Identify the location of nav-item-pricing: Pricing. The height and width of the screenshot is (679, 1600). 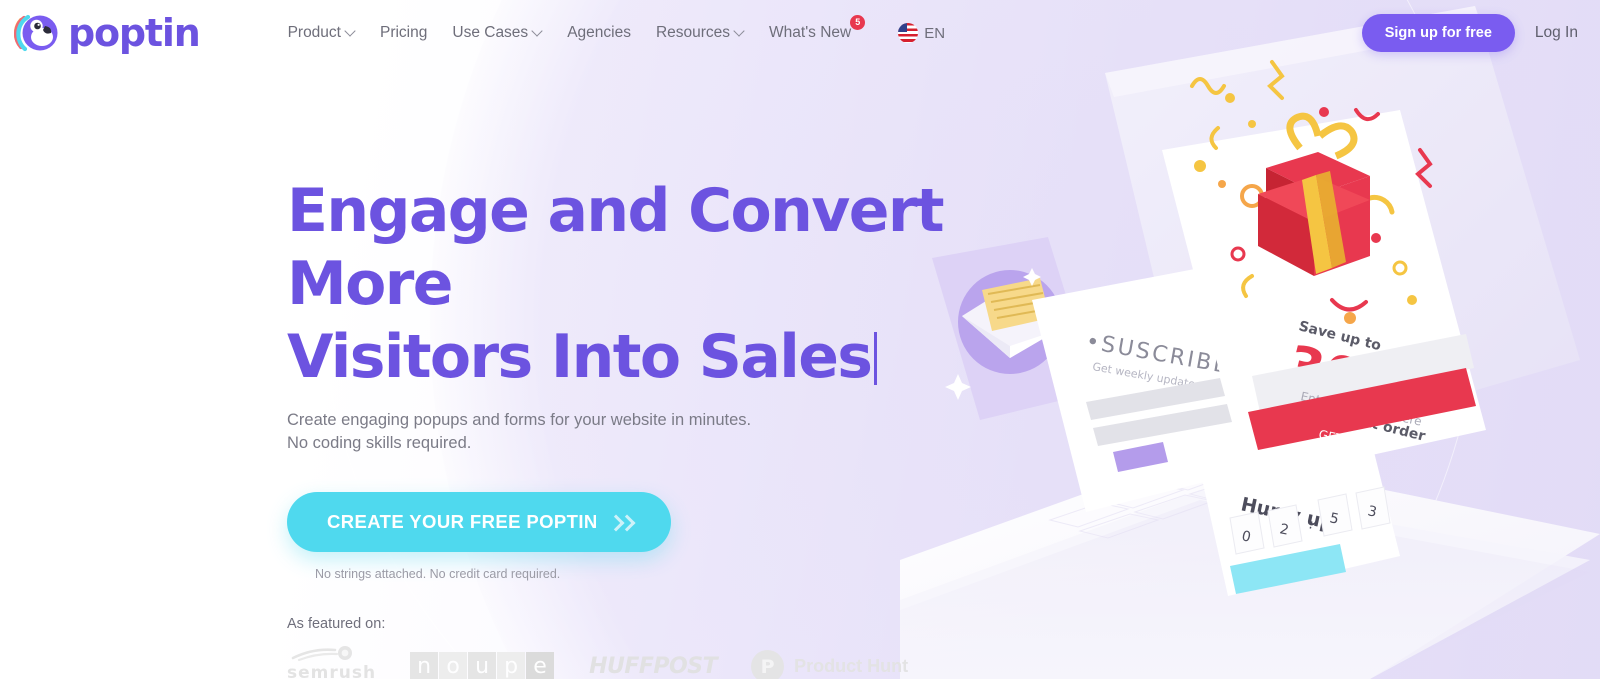
(403, 33).